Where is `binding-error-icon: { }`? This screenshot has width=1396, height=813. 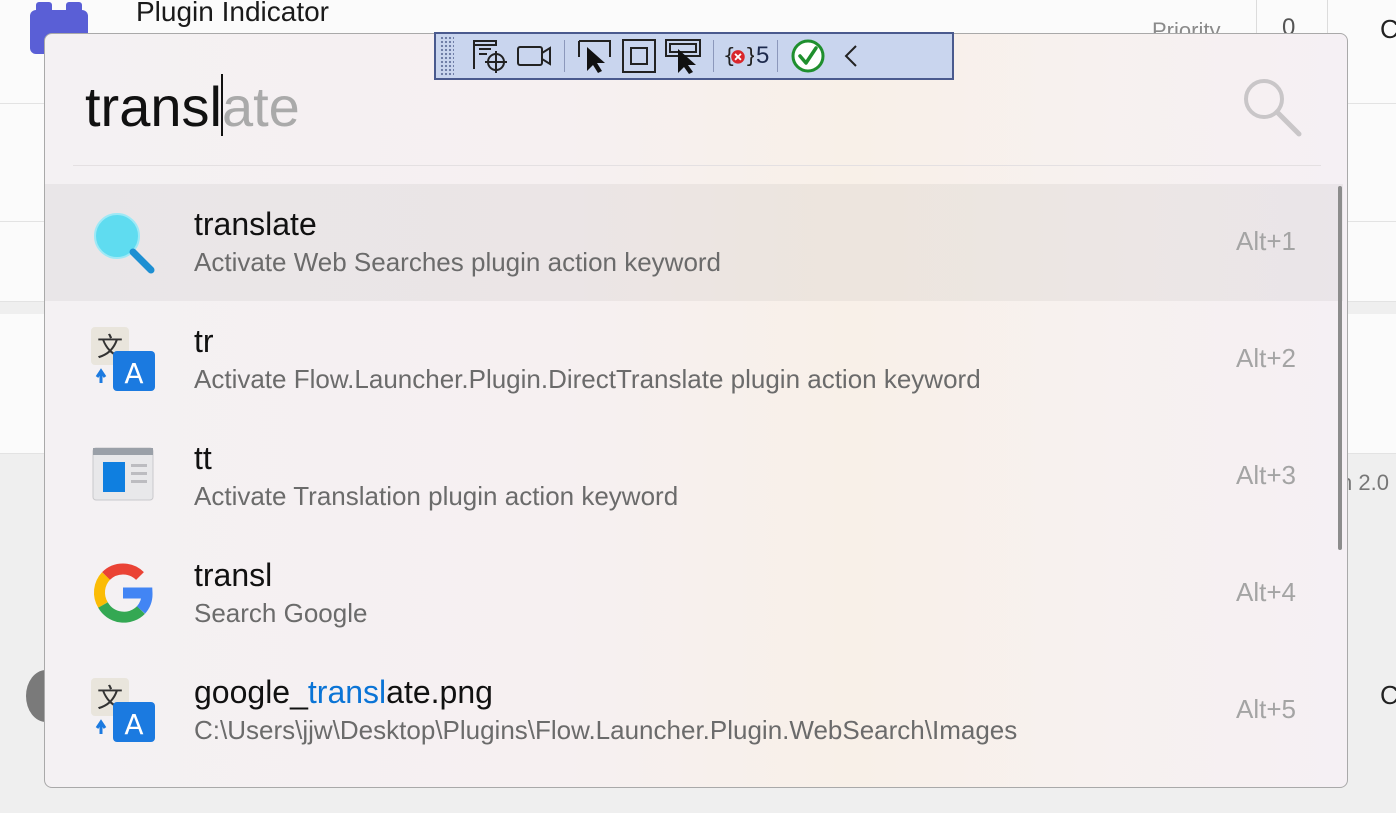 binding-error-icon: { } is located at coordinates (738, 56).